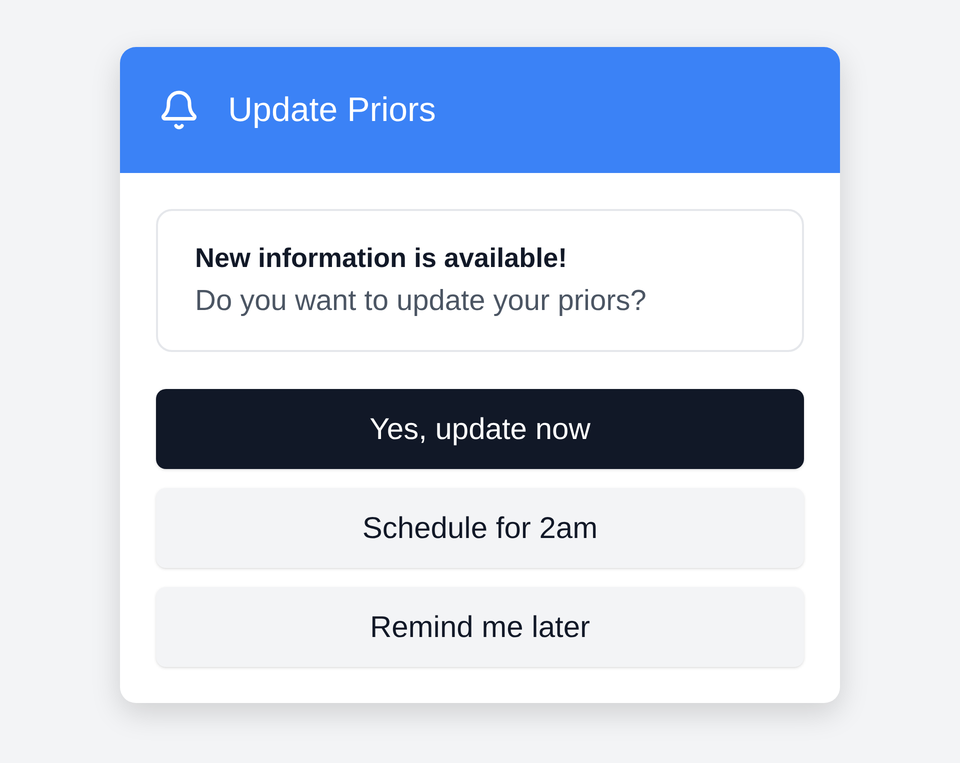 The width and height of the screenshot is (960, 763). I want to click on message-heading: New information is available!, so click(381, 258).